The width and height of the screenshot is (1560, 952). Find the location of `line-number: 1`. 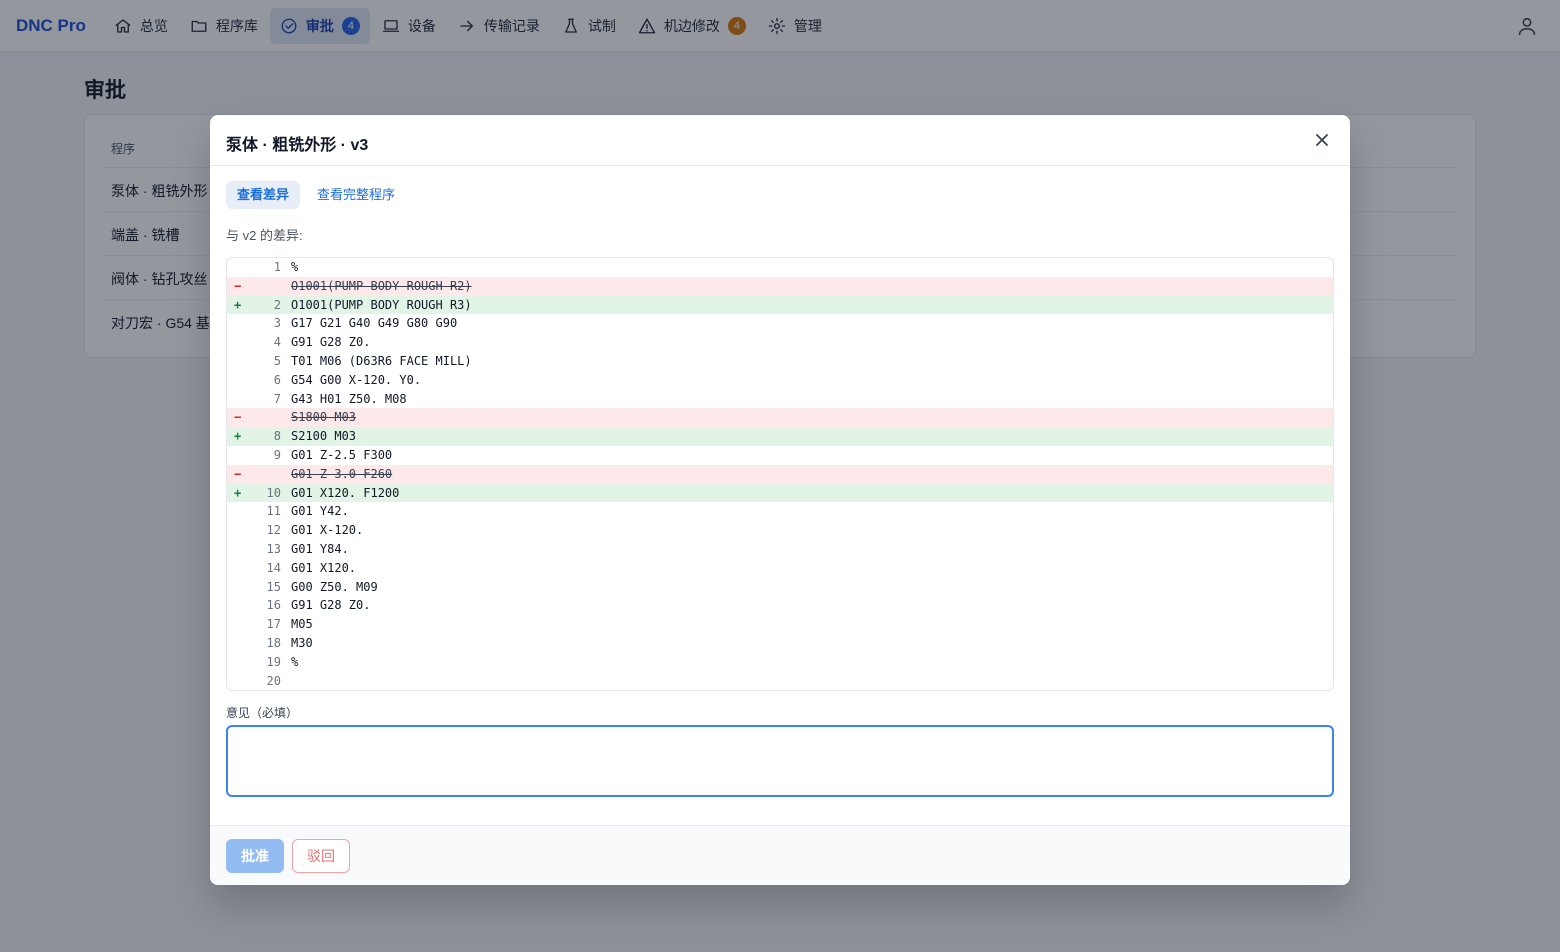

line-number: 1 is located at coordinates (277, 267).